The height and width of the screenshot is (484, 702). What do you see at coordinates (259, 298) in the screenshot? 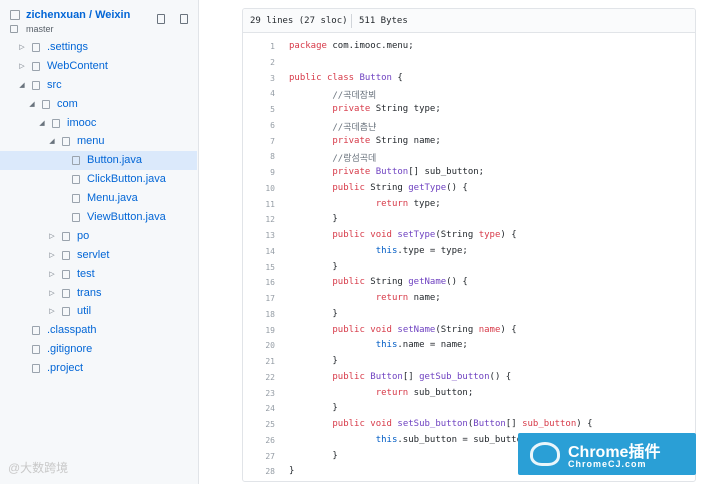
I see `line-number: 17` at bounding box center [259, 298].